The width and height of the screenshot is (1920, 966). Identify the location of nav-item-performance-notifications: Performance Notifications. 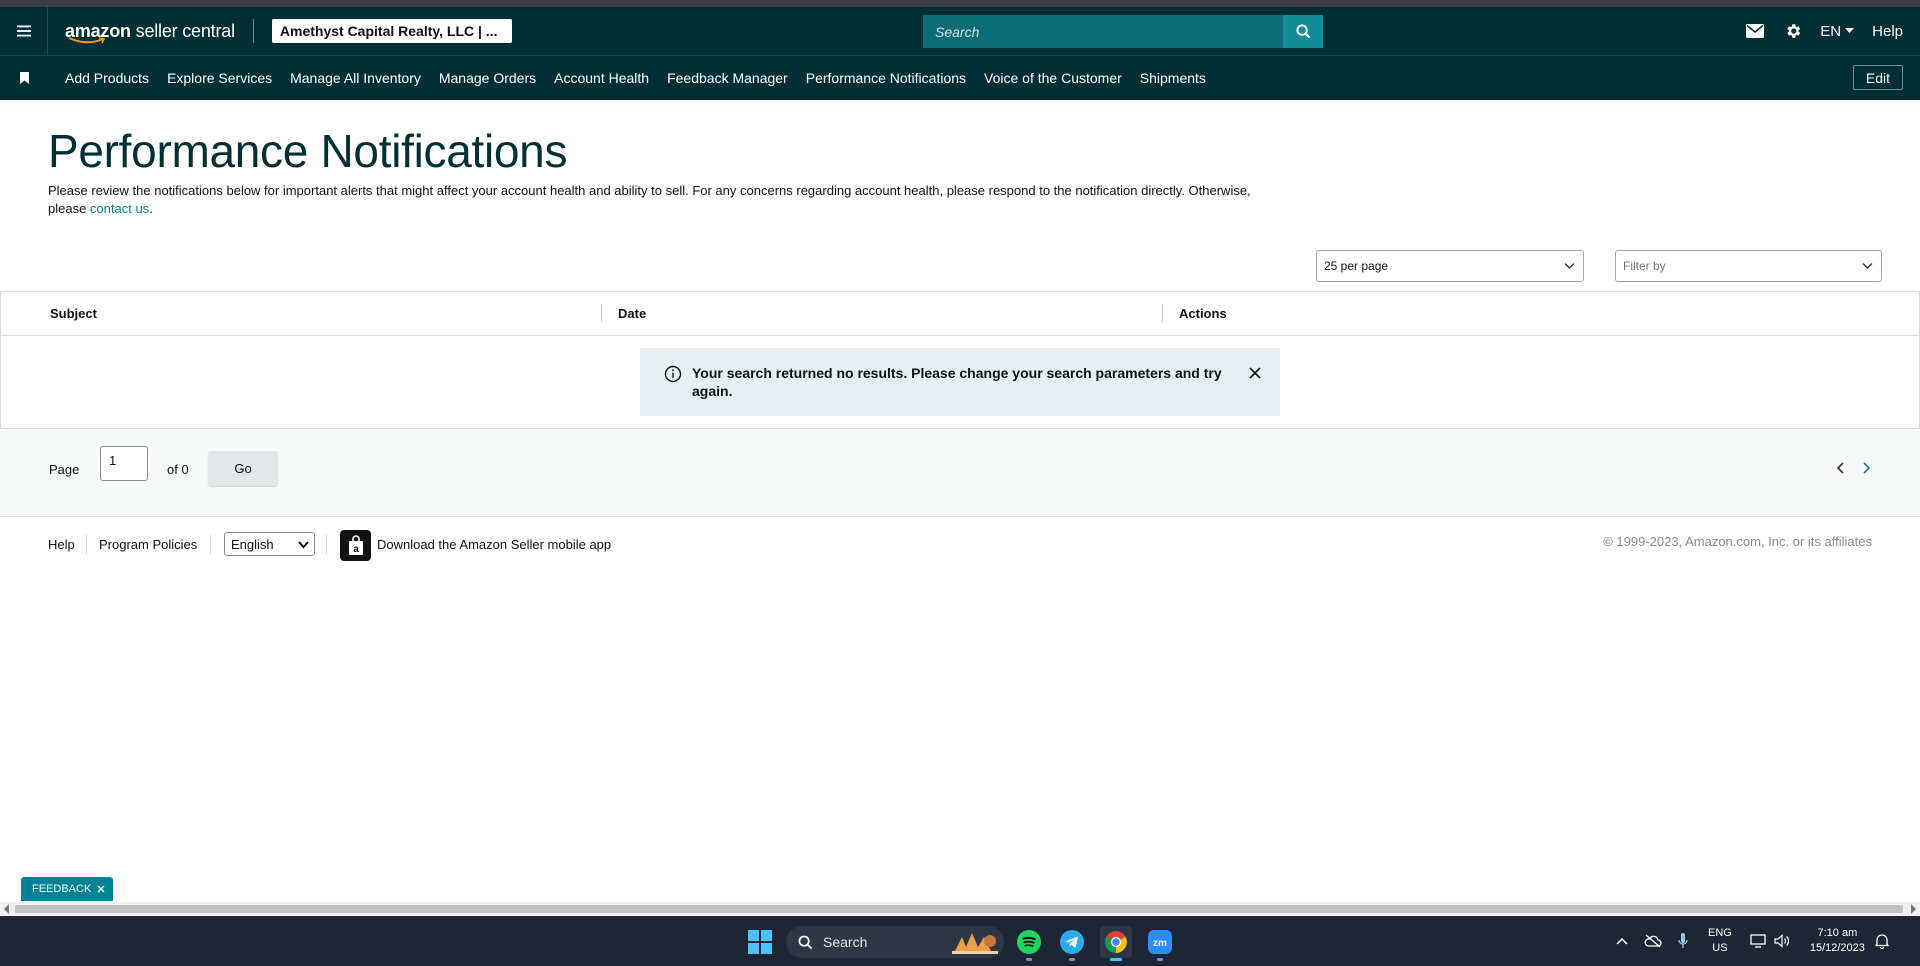
(886, 78).